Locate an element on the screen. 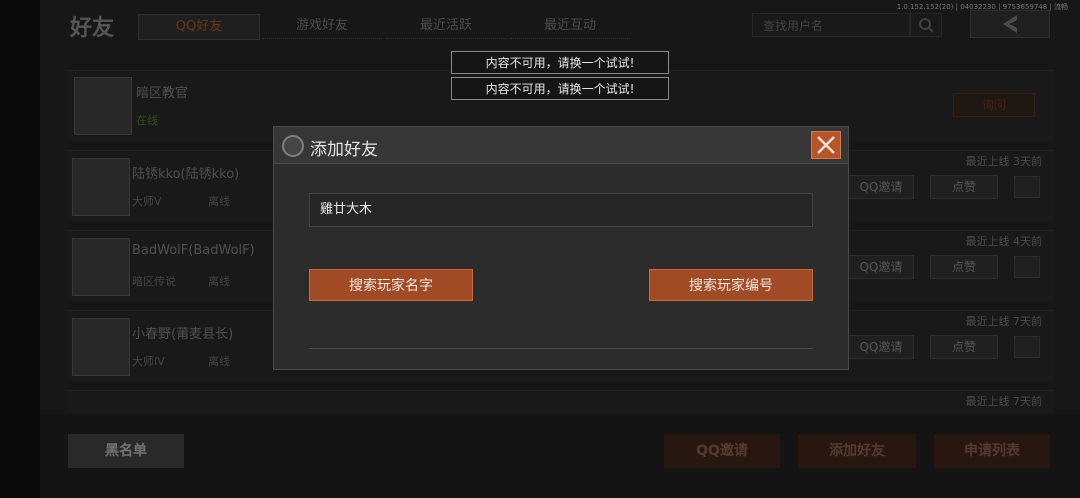 The width and height of the screenshot is (1080, 498). close-icon is located at coordinates (826, 145).